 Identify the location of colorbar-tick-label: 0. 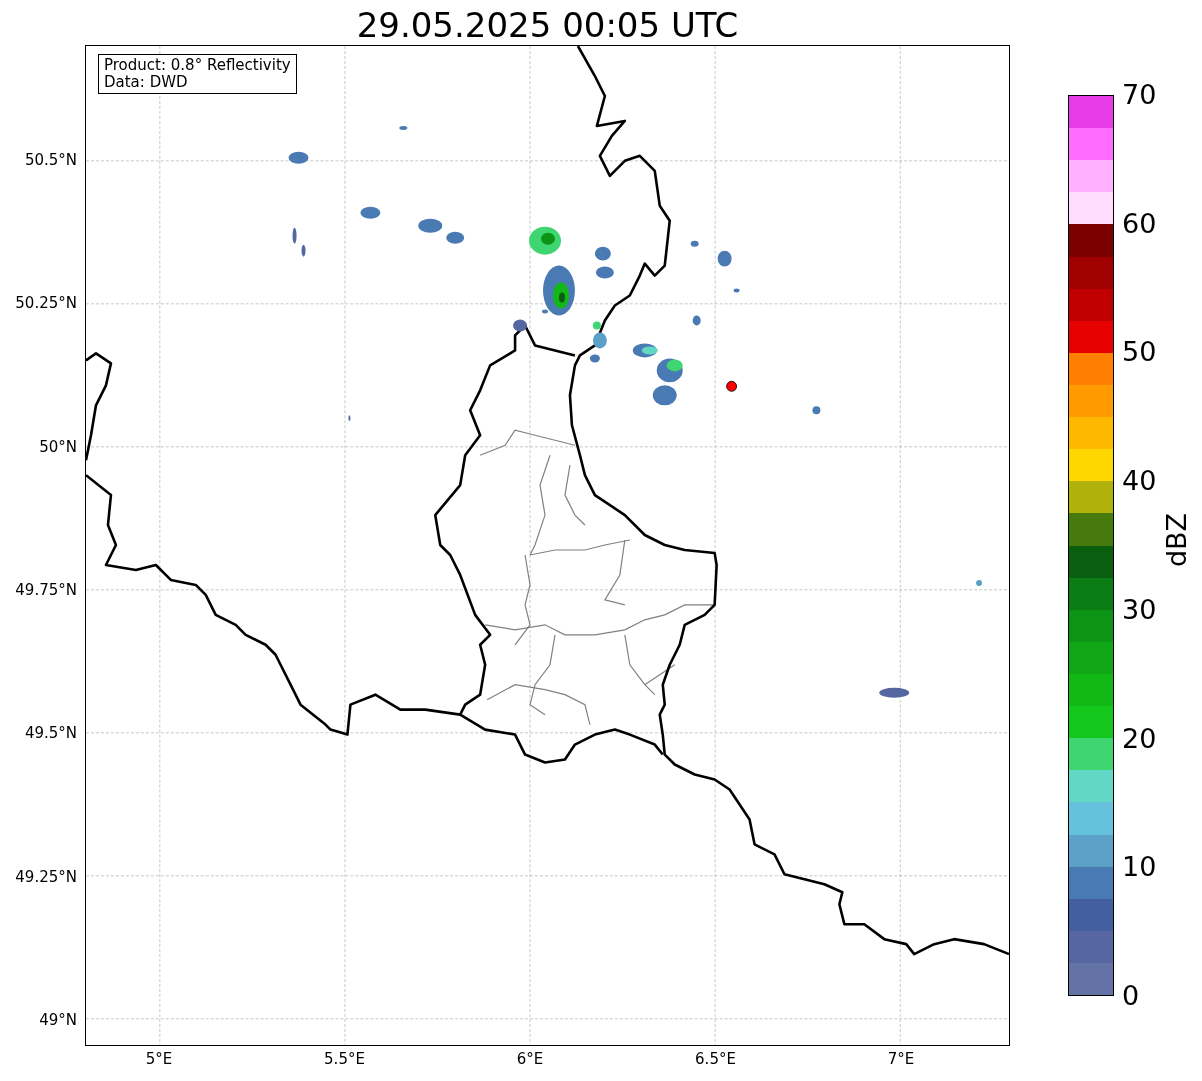
(1131, 996).